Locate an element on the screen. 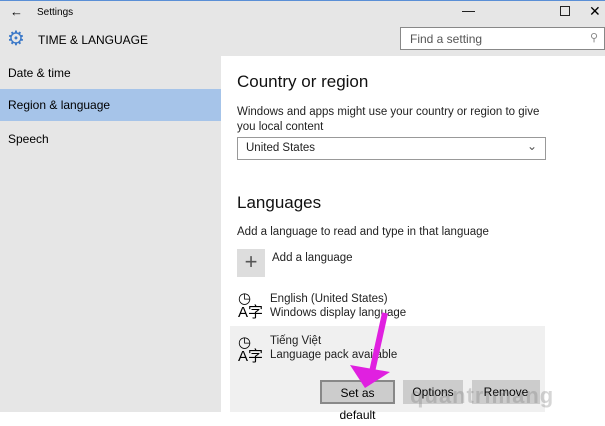 The width and height of the screenshot is (605, 426). maximize-icon is located at coordinates (565, 11).